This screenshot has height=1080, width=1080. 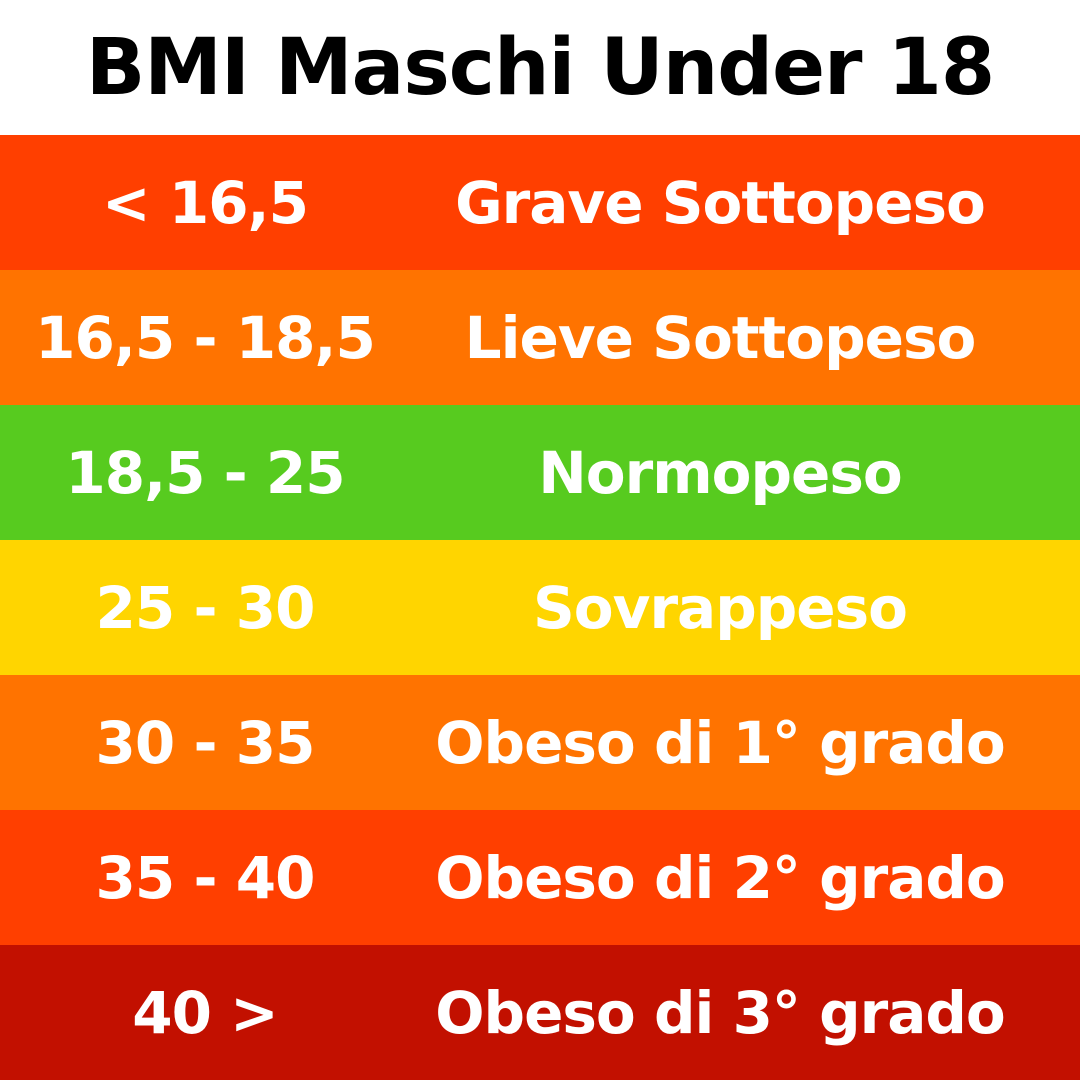 I want to click on bmi-row-grave-sottopeso: < 16,5 Grave Sottopeso, so click(x=540, y=202).